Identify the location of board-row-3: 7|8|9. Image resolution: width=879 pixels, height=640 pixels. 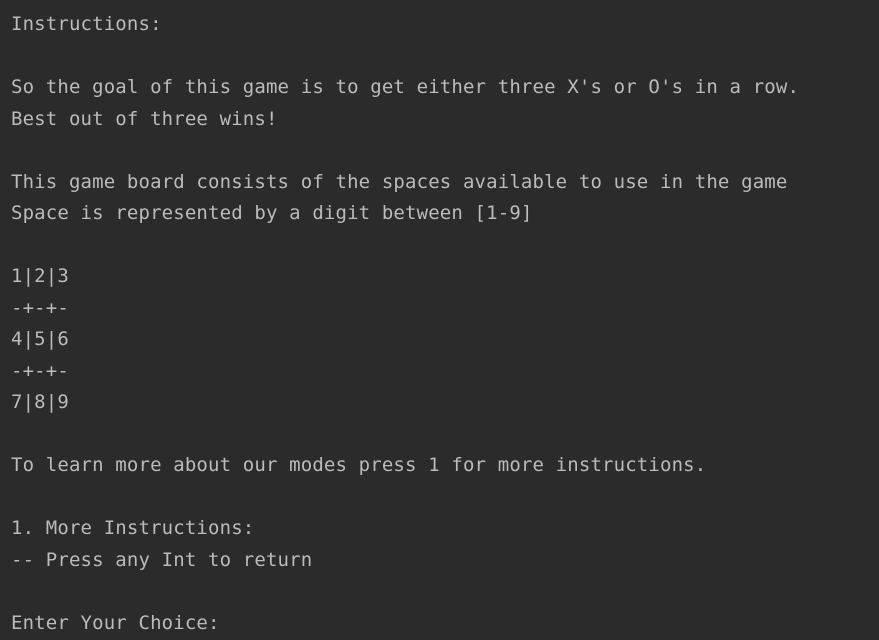
(445, 404).